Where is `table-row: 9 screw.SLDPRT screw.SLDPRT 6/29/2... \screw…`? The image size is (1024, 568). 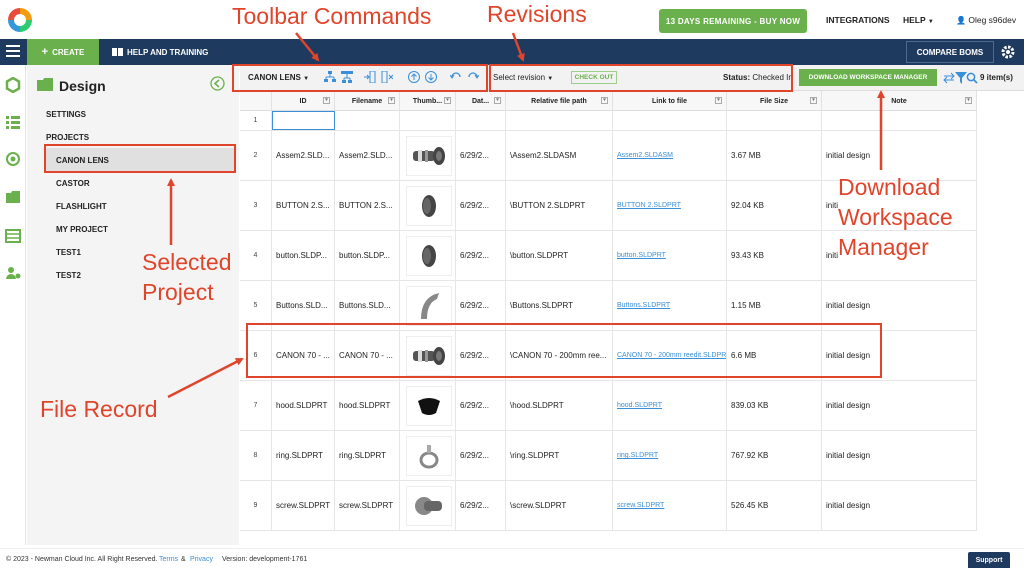 table-row: 9 screw.SLDPRT screw.SLDPRT 6/29/2... \screw… is located at coordinates (608, 506).